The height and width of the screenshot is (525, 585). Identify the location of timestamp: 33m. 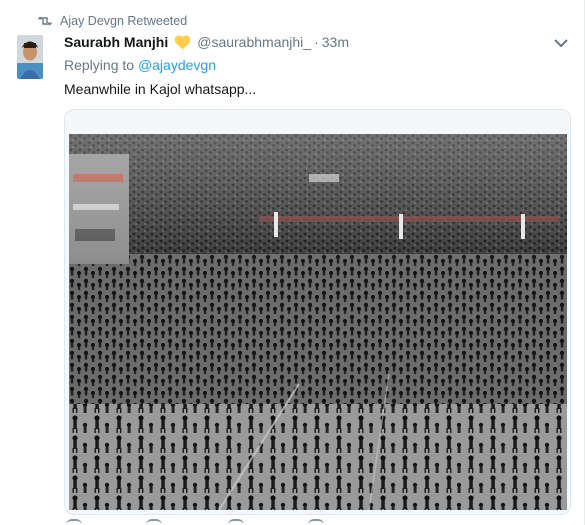
(335, 42).